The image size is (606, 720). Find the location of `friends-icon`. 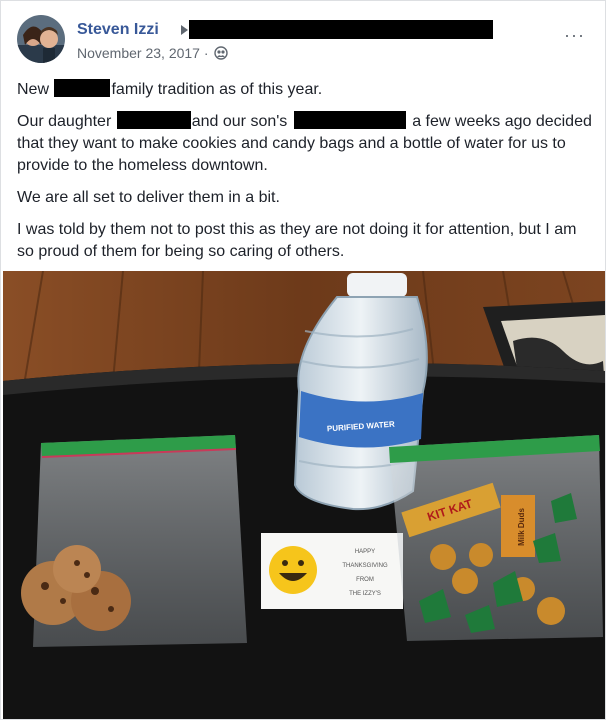

friends-icon is located at coordinates (221, 54).